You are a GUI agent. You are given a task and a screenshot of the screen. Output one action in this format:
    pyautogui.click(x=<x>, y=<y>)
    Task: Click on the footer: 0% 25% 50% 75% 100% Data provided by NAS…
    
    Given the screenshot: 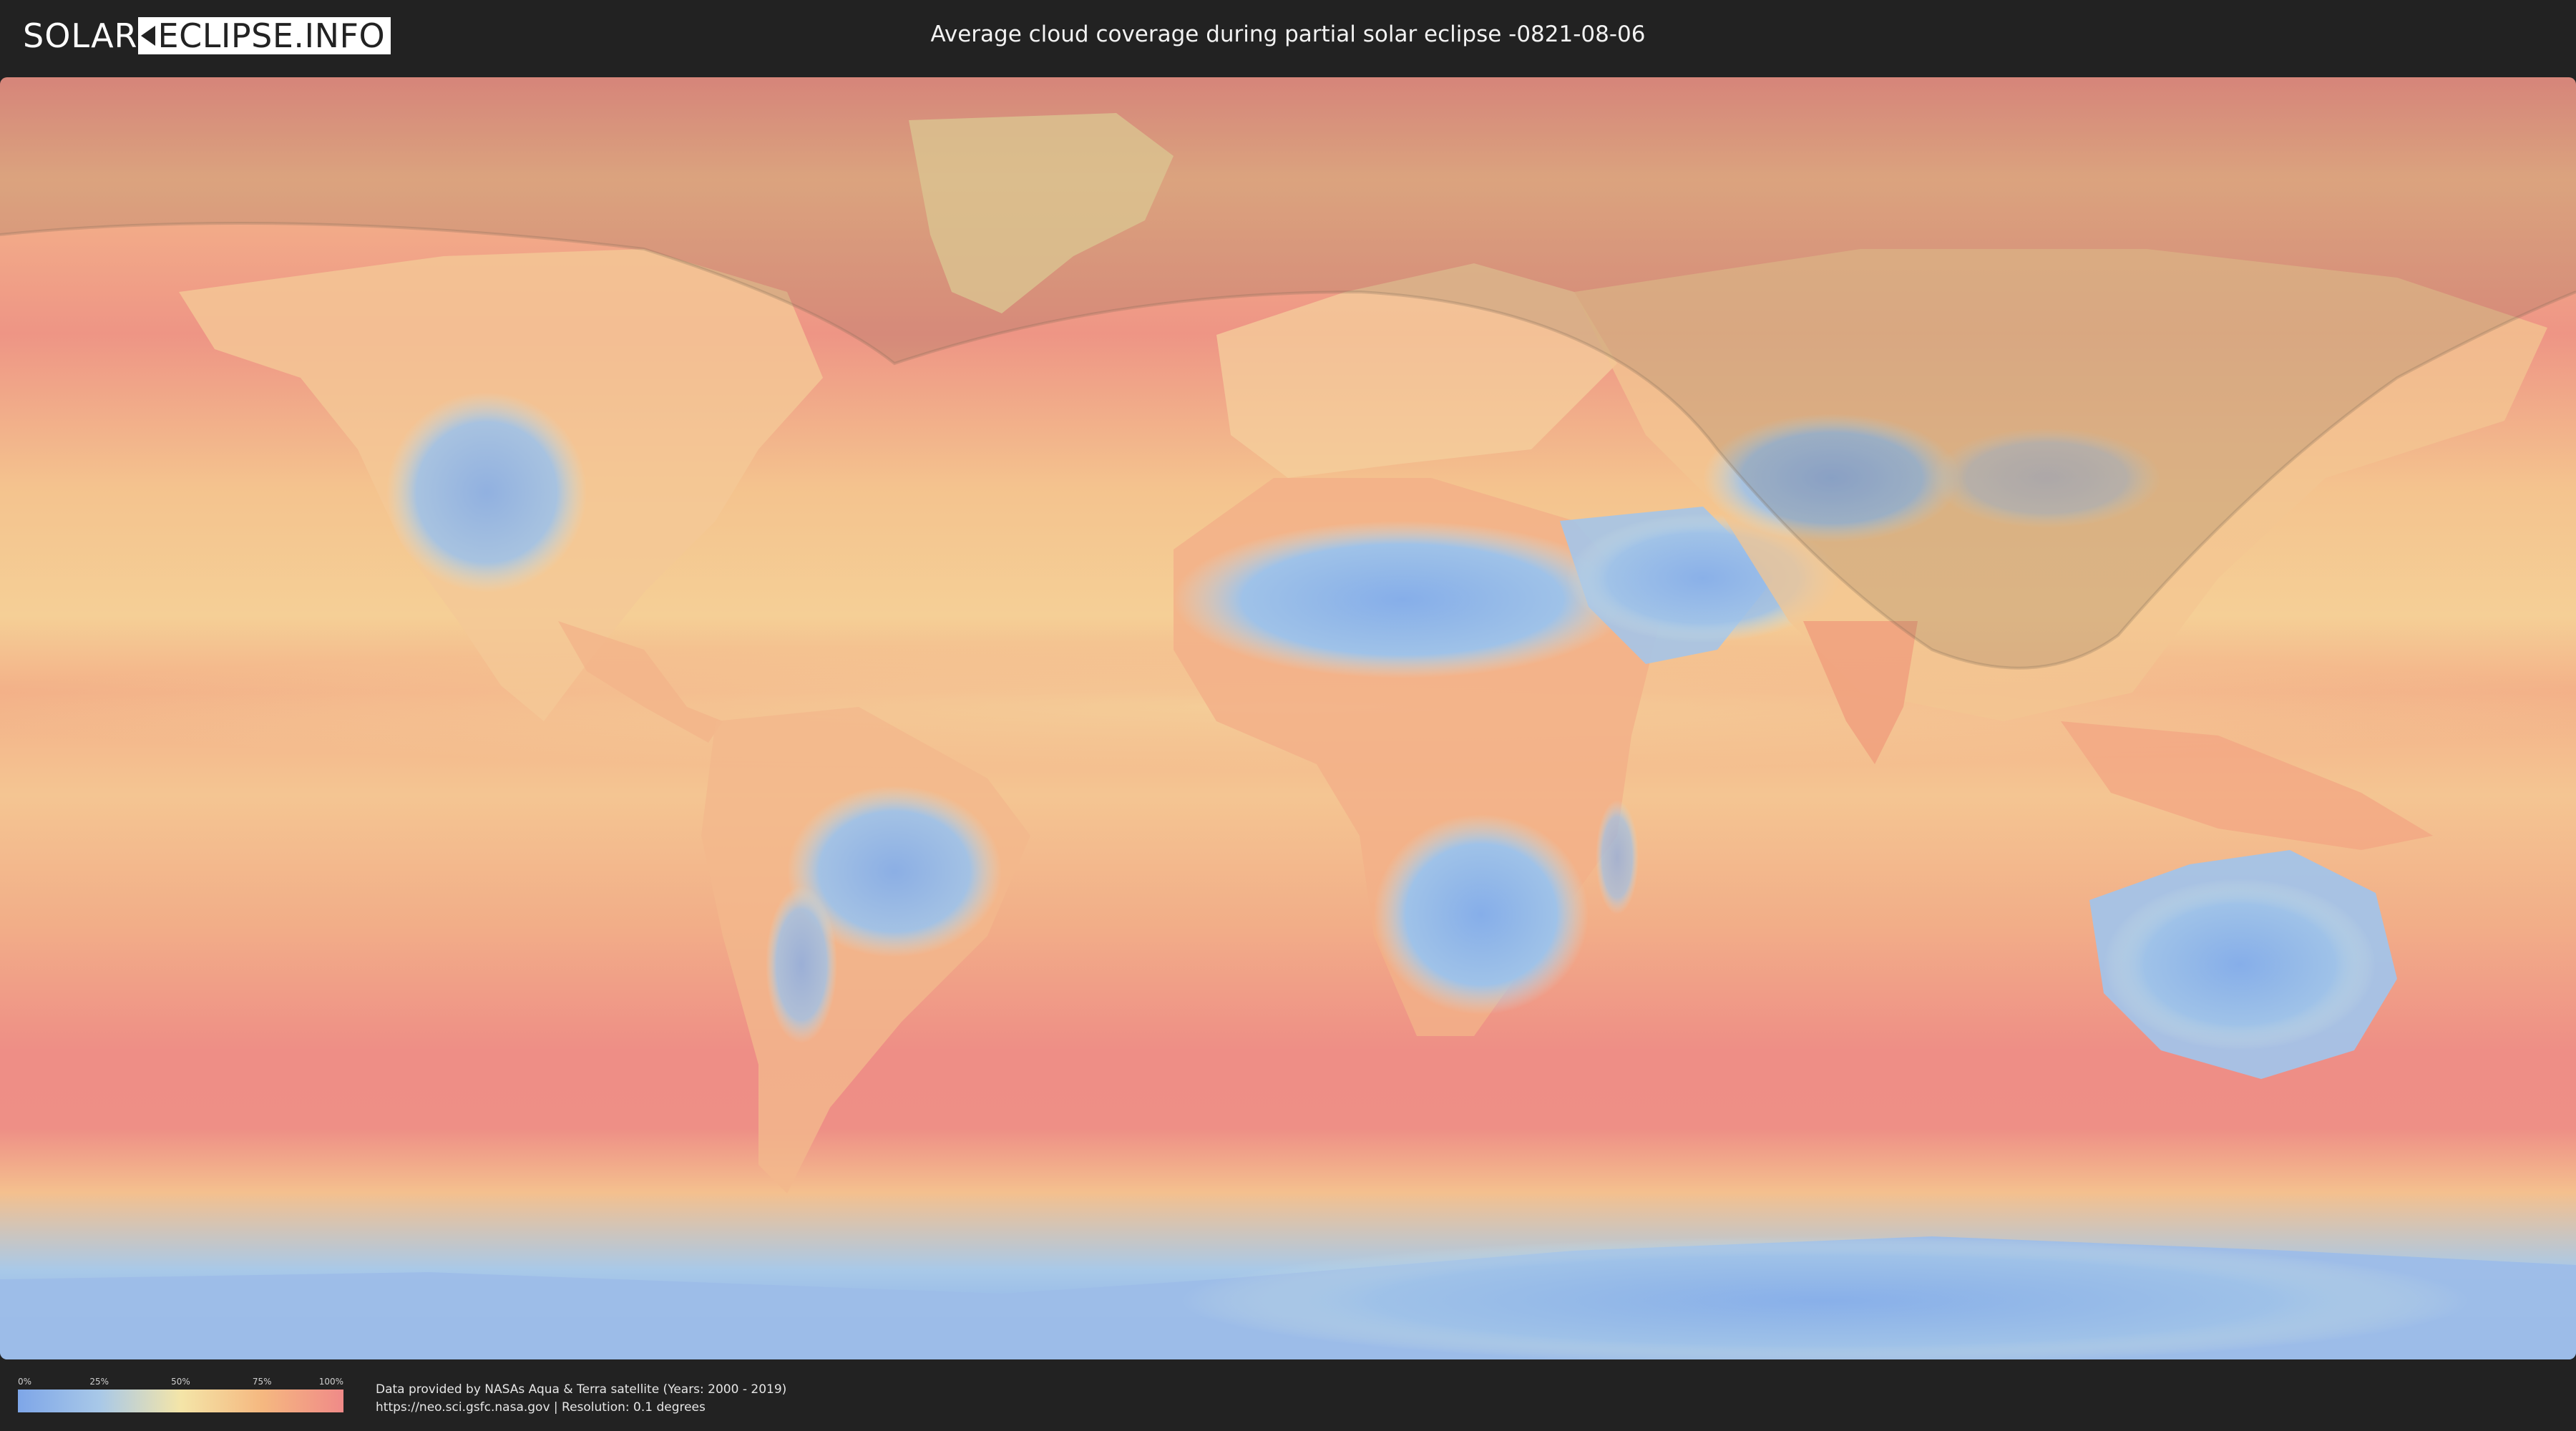 What is the action you would take?
    pyautogui.click(x=1288, y=1395)
    